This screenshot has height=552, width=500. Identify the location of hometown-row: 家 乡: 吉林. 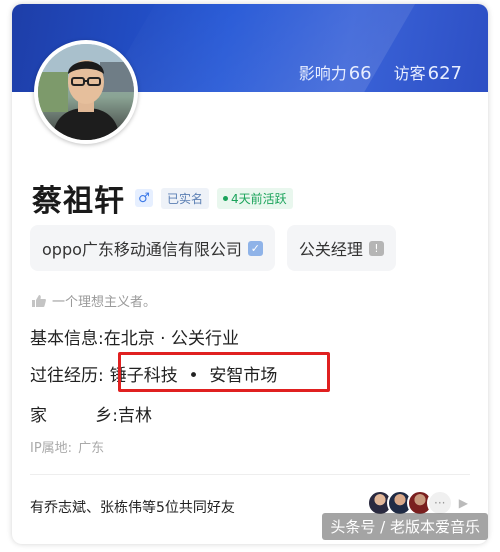
(91, 413).